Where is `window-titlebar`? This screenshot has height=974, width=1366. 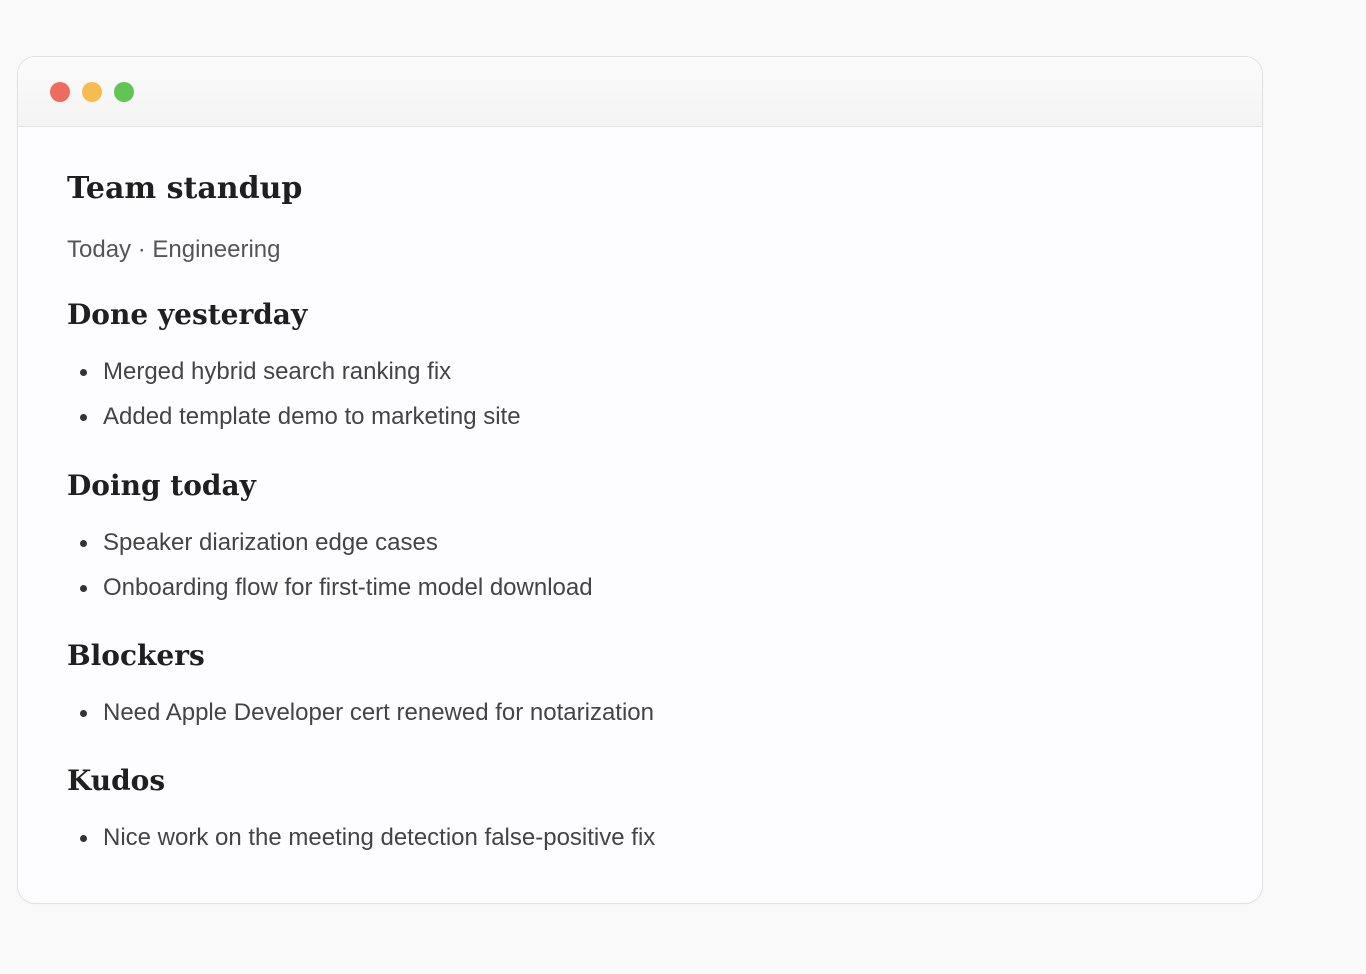
window-titlebar is located at coordinates (640, 92).